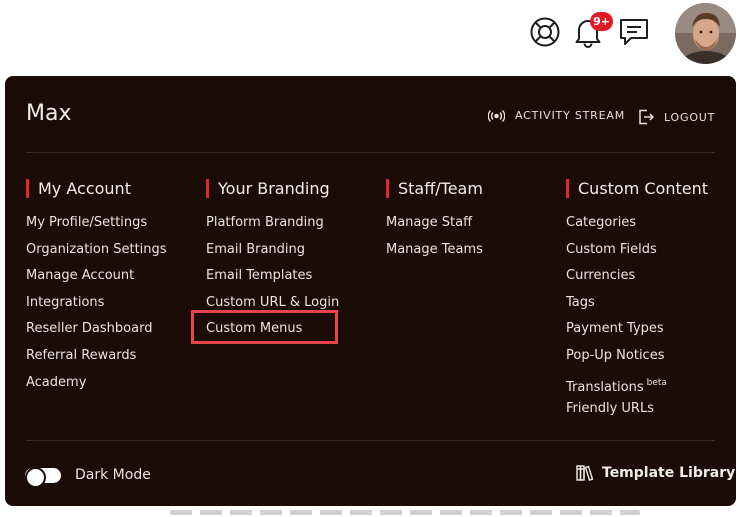 This screenshot has width=742, height=517. I want to click on menu-item-platform-branding: Platform Branding, so click(296, 223).